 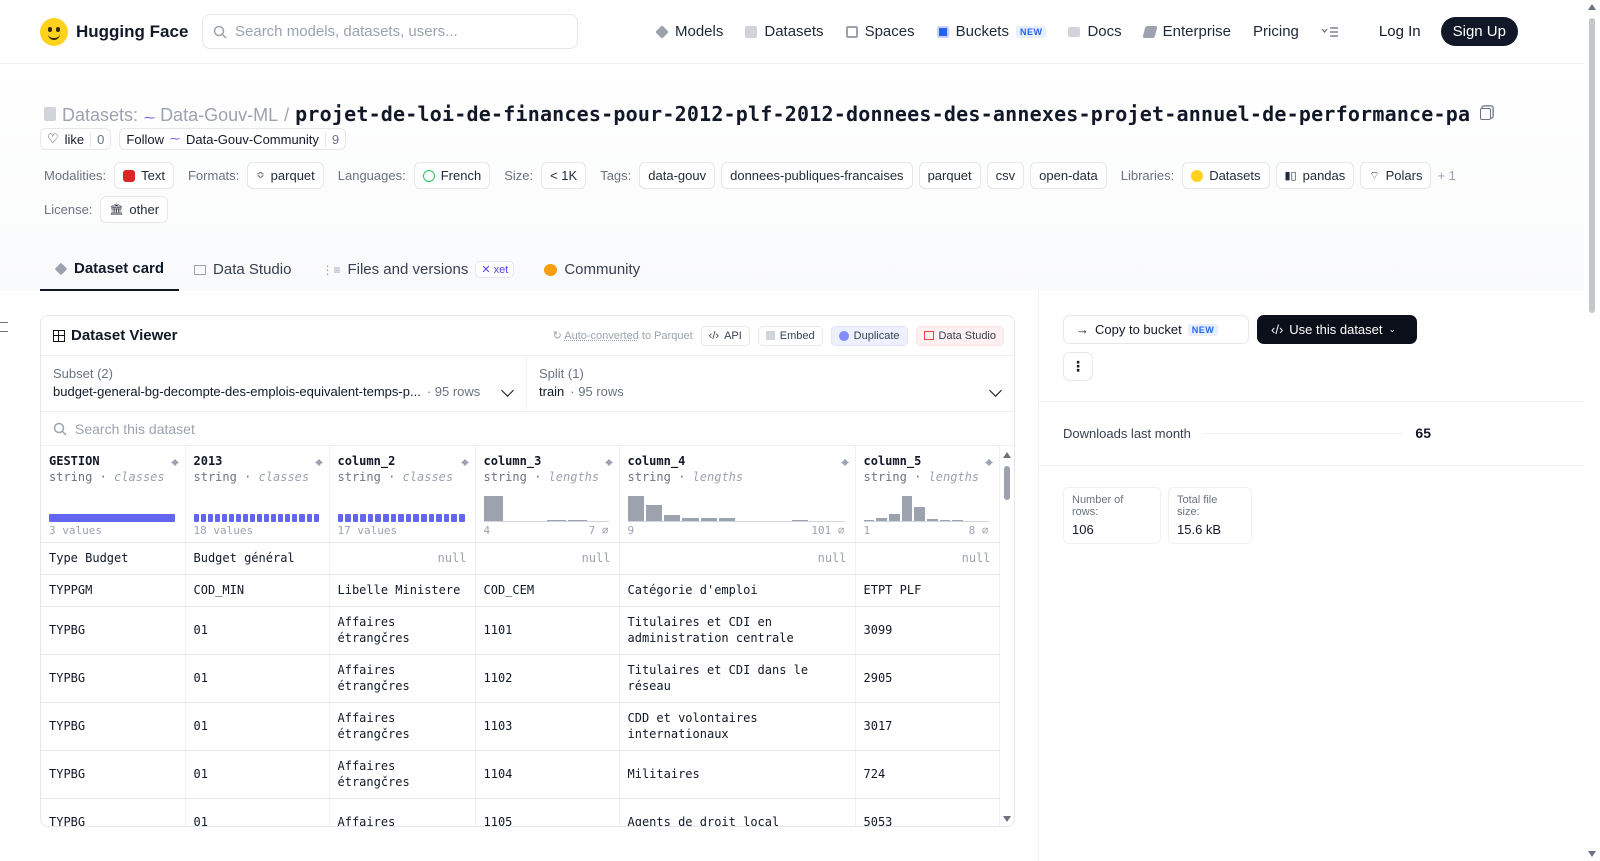 What do you see at coordinates (927, 774) in the screenshot?
I see `table-cell: 724` at bounding box center [927, 774].